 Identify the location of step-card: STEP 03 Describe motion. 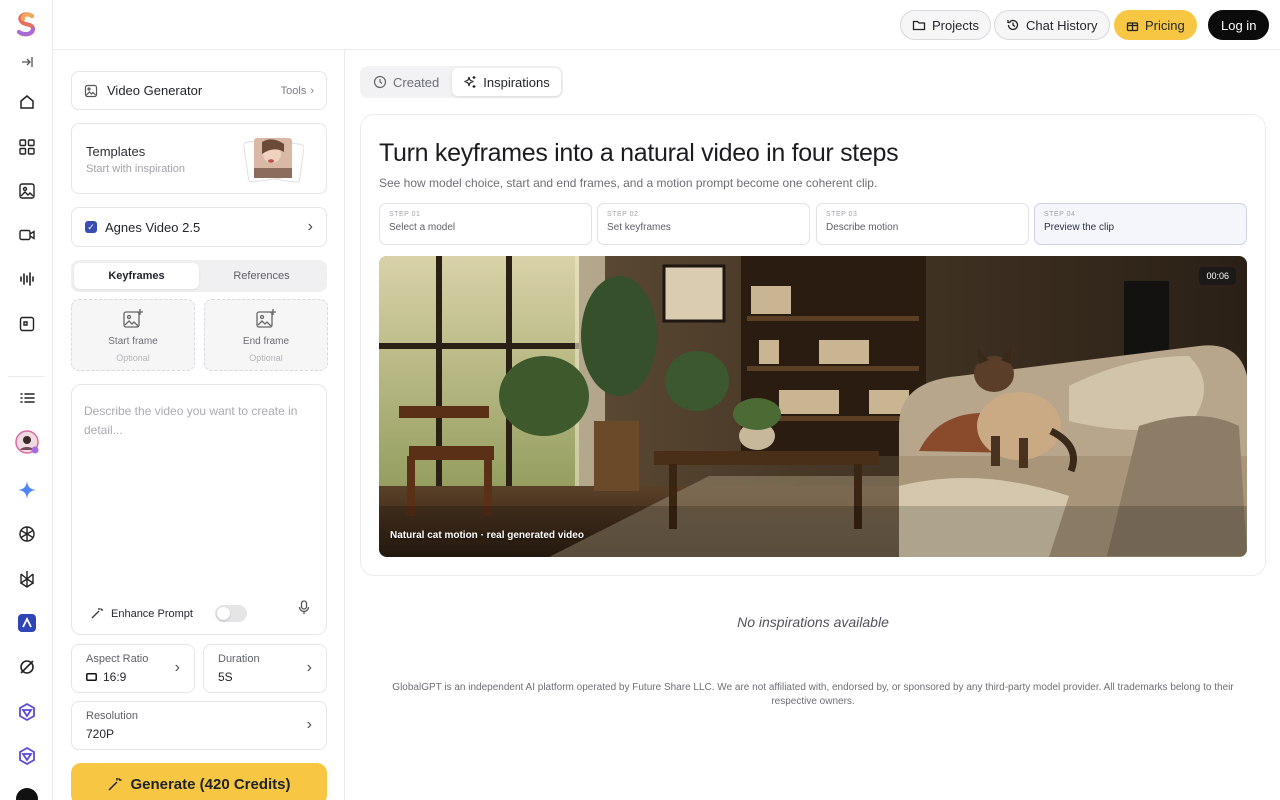
(922, 224).